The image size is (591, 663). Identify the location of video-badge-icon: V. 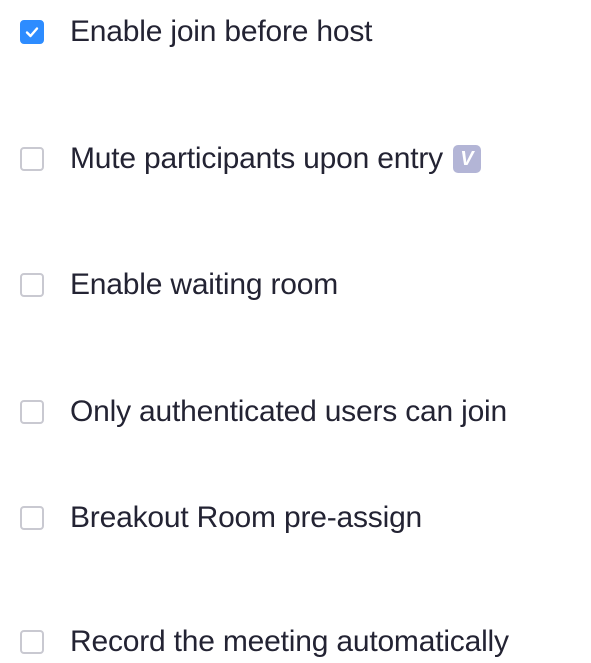
(466, 159).